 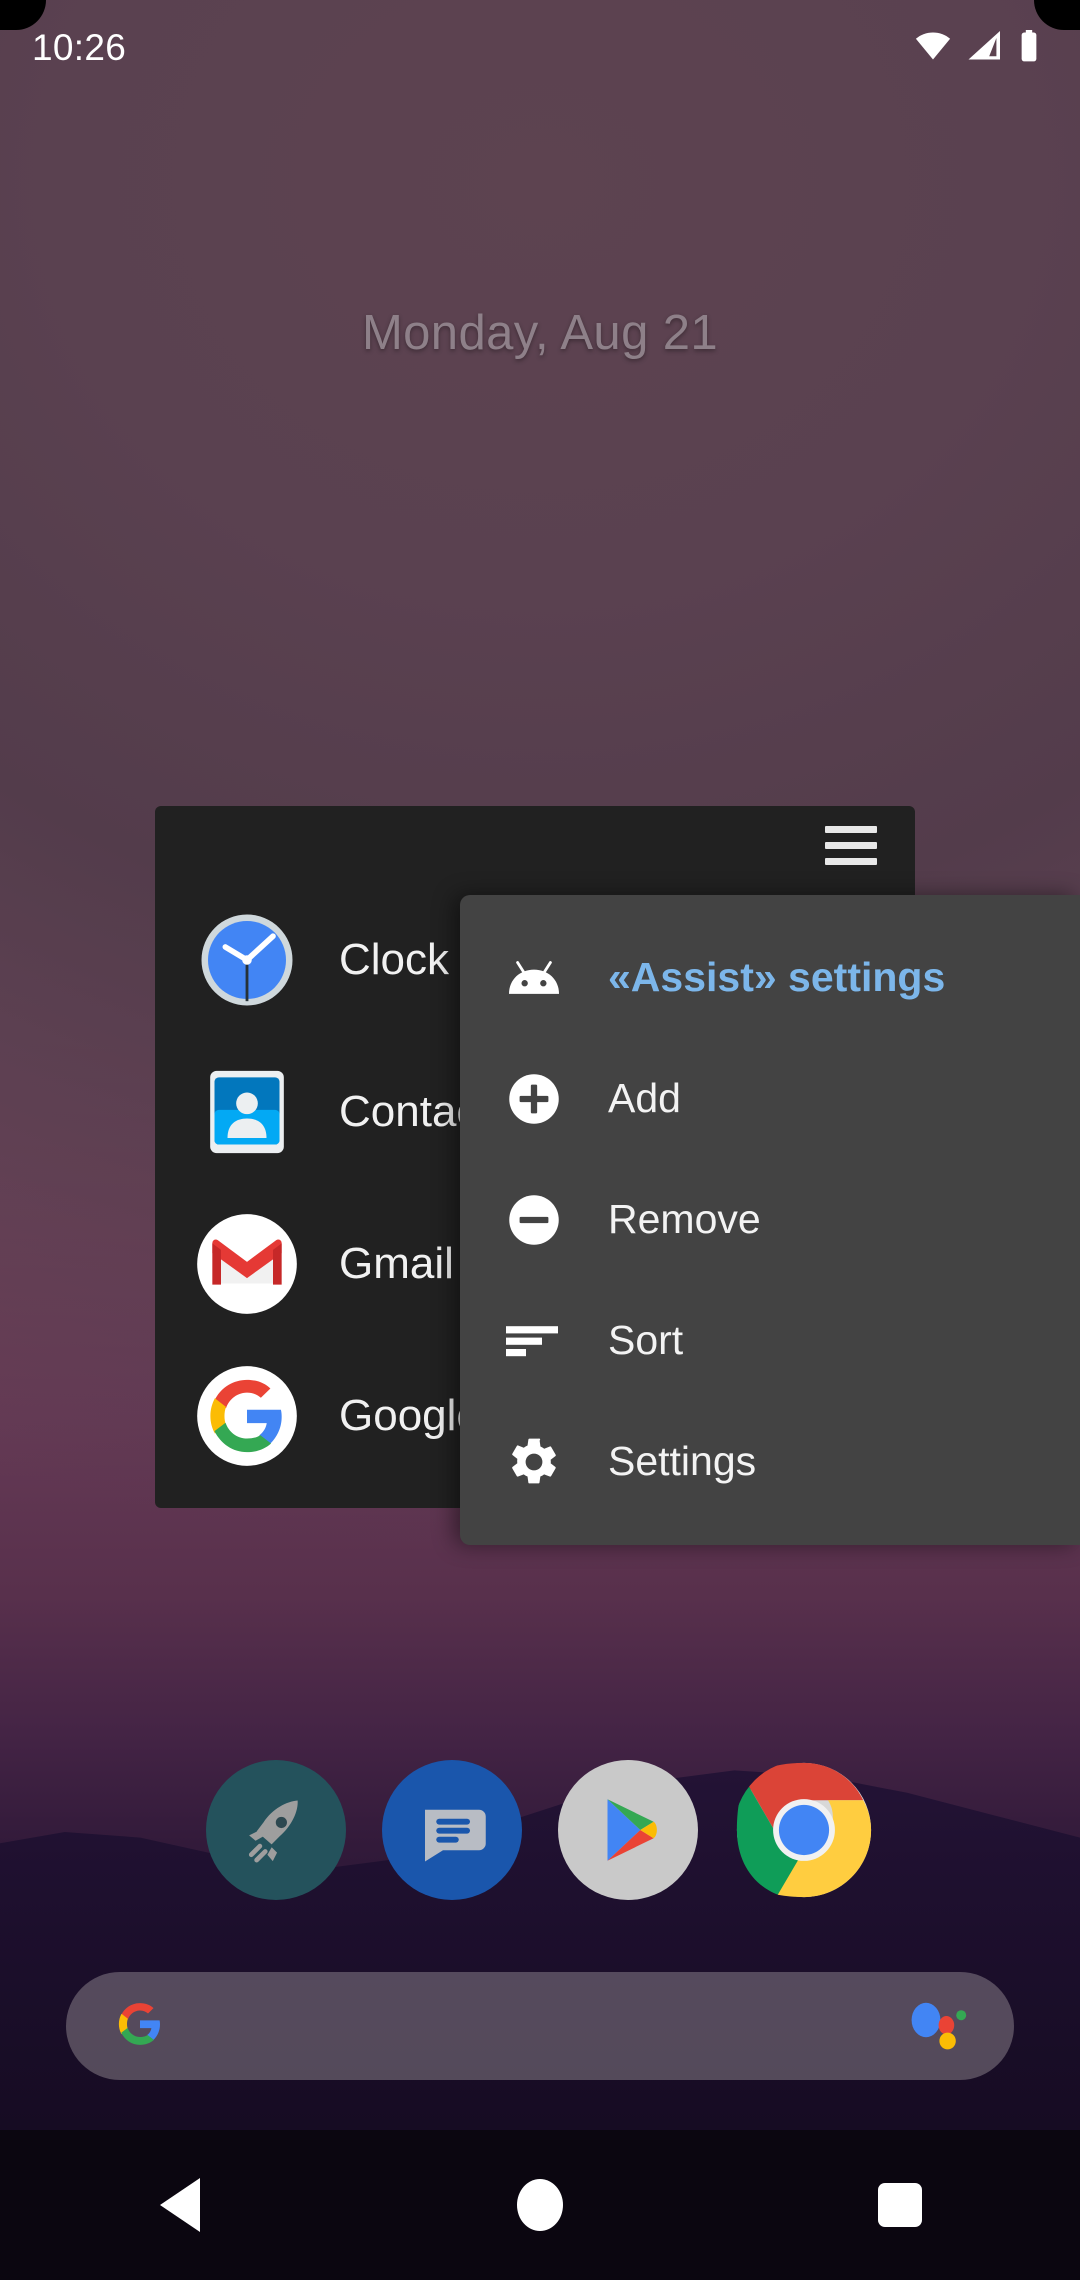 I want to click on home-circle-icon, so click(x=540, y=2205).